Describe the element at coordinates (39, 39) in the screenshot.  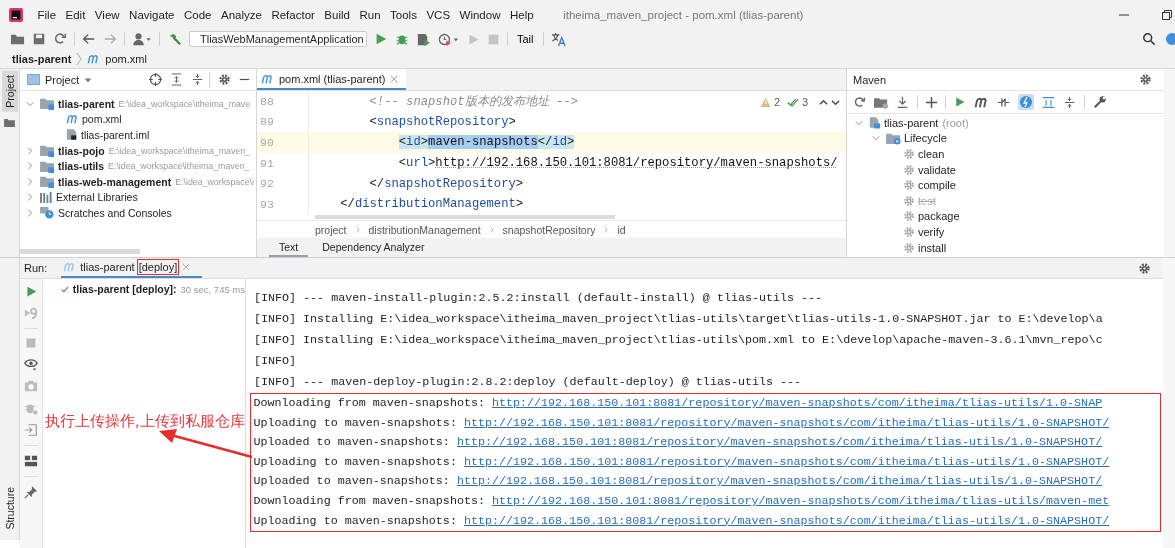
I see `save-icon` at that location.